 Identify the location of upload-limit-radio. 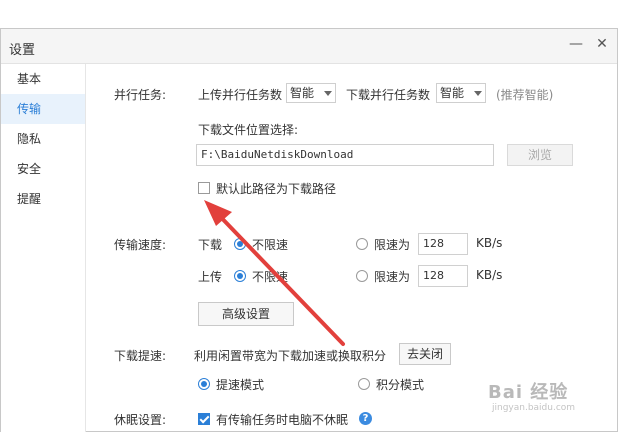
(362, 276).